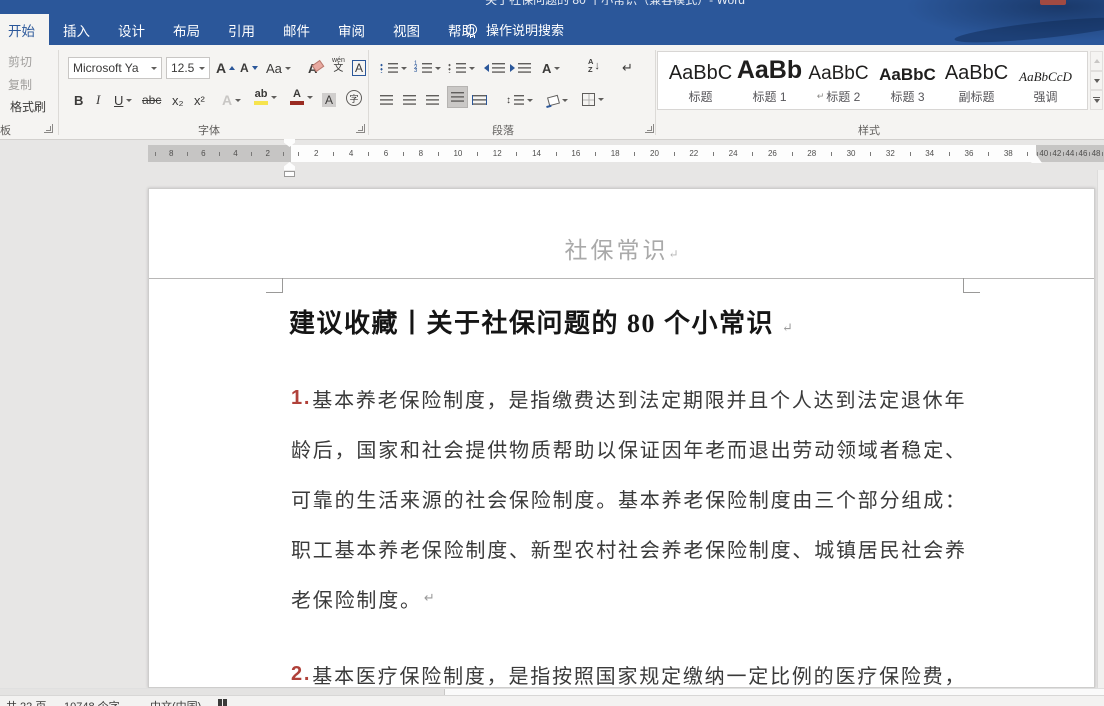 The height and width of the screenshot is (706, 1104). What do you see at coordinates (594, 66) in the screenshot?
I see `sort-button: AZ ↓` at bounding box center [594, 66].